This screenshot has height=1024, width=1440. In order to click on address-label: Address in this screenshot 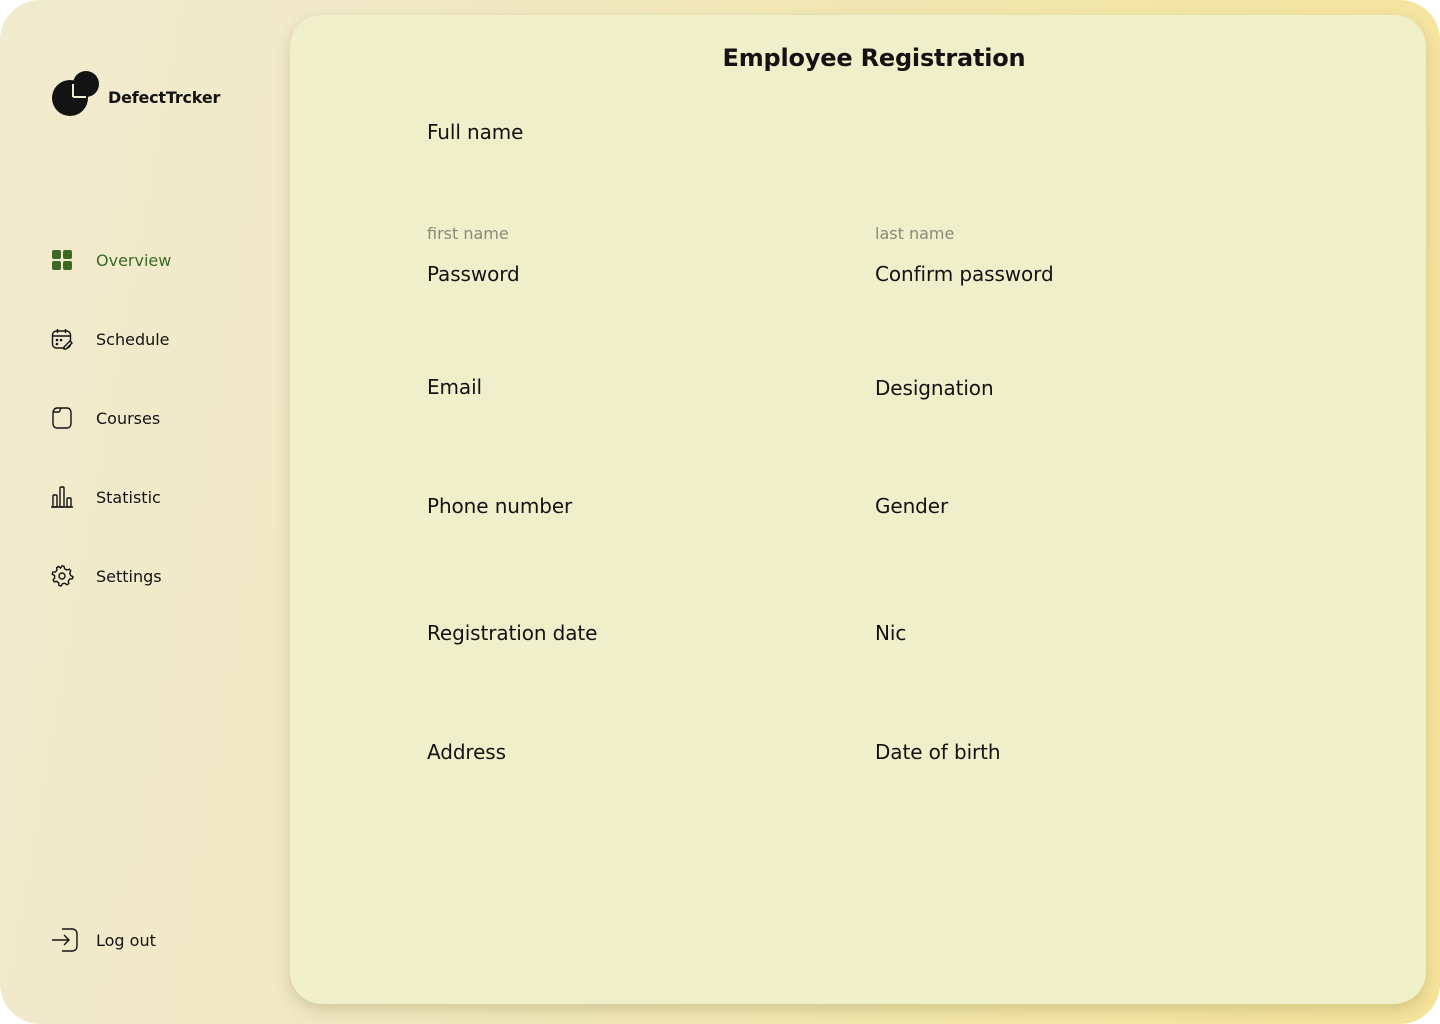, I will do `click(466, 752)`.